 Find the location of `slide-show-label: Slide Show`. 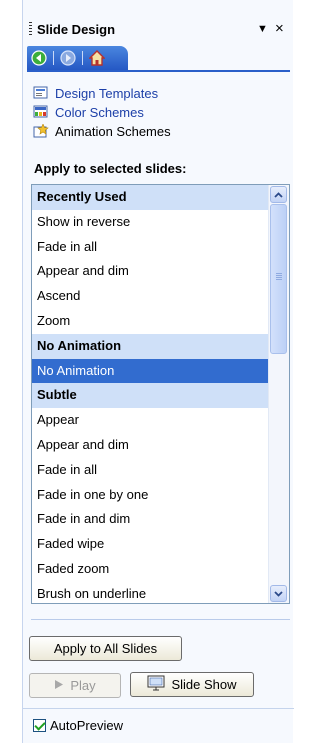

slide-show-label: Slide Show is located at coordinates (204, 684).